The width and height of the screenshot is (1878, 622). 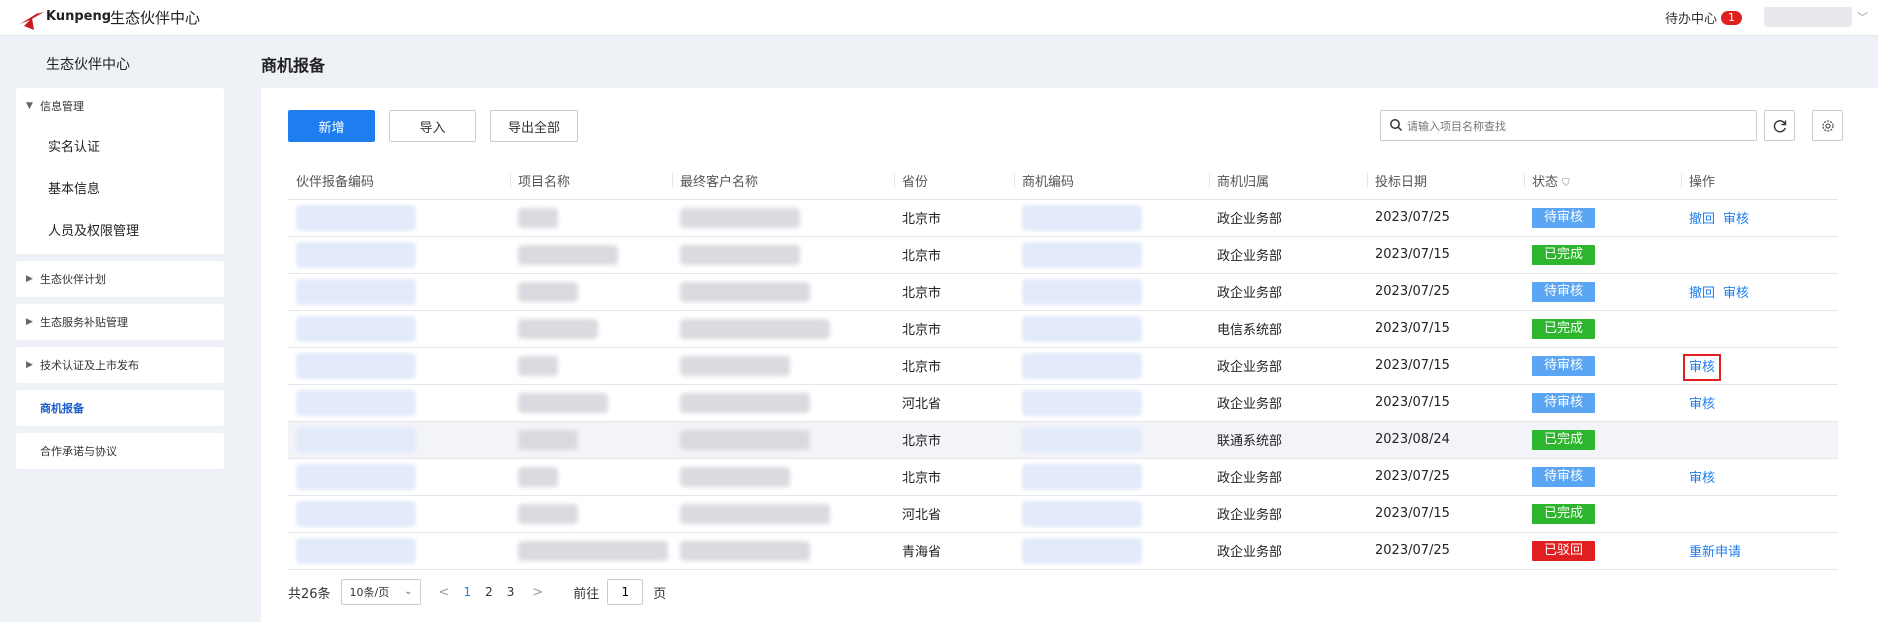 I want to click on status-cell: 已驳回, so click(x=1602, y=551).